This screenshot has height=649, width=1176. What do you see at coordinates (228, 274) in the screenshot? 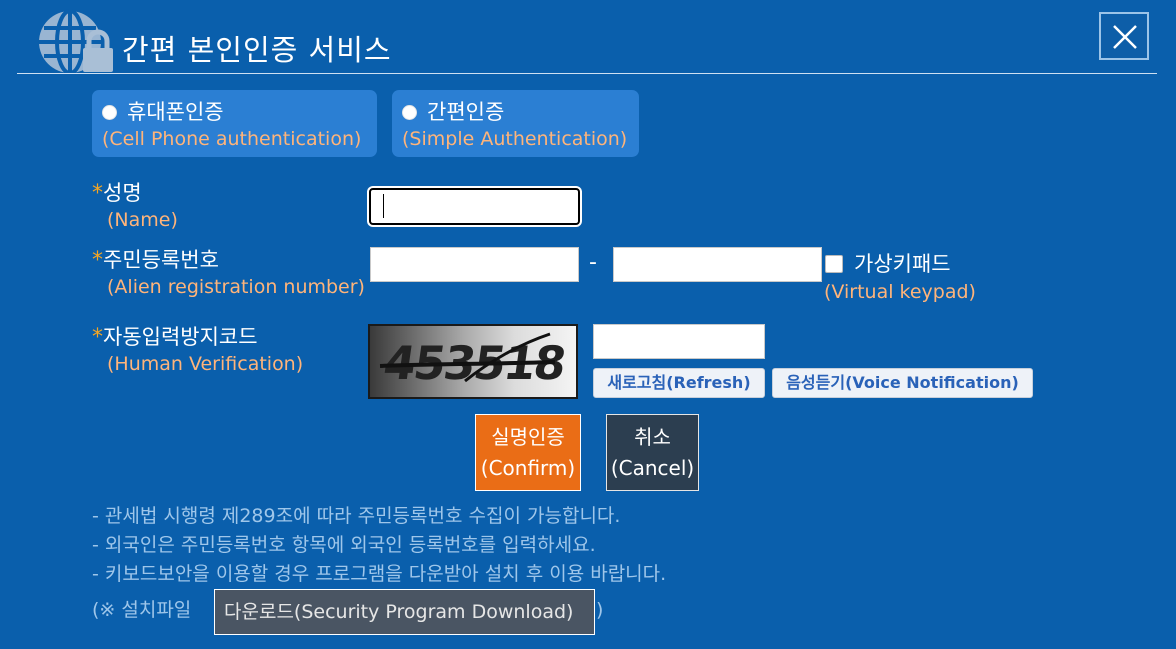
I see `registration-label-group: *주민등록번호 (Alien registration number)` at bounding box center [228, 274].